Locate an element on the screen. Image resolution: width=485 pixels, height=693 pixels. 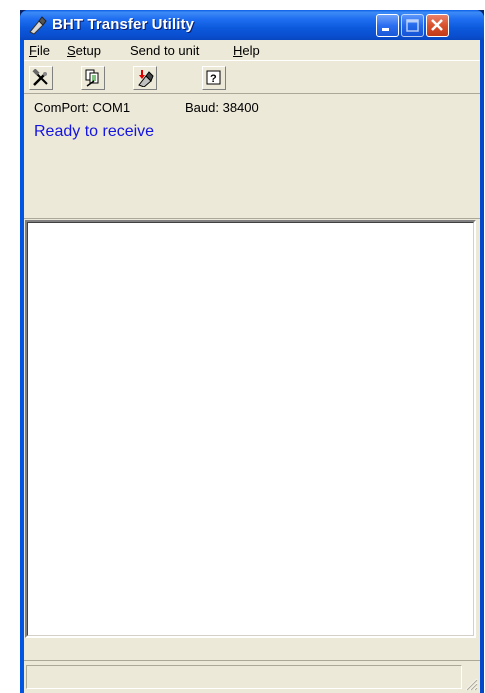
status-bar-panel is located at coordinates (244, 677).